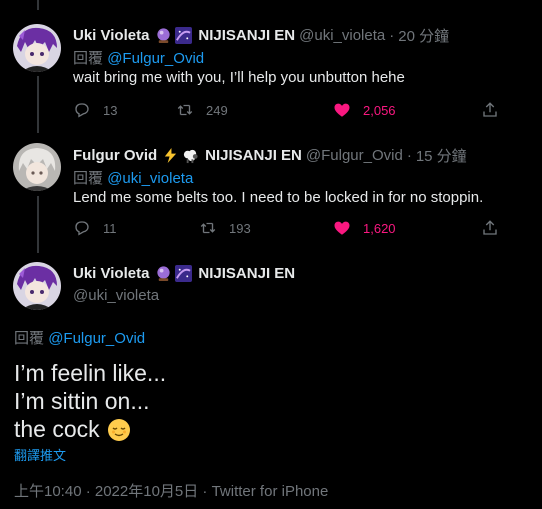  I want to click on translate-tweet-link: 翻譯推文, so click(40, 454).